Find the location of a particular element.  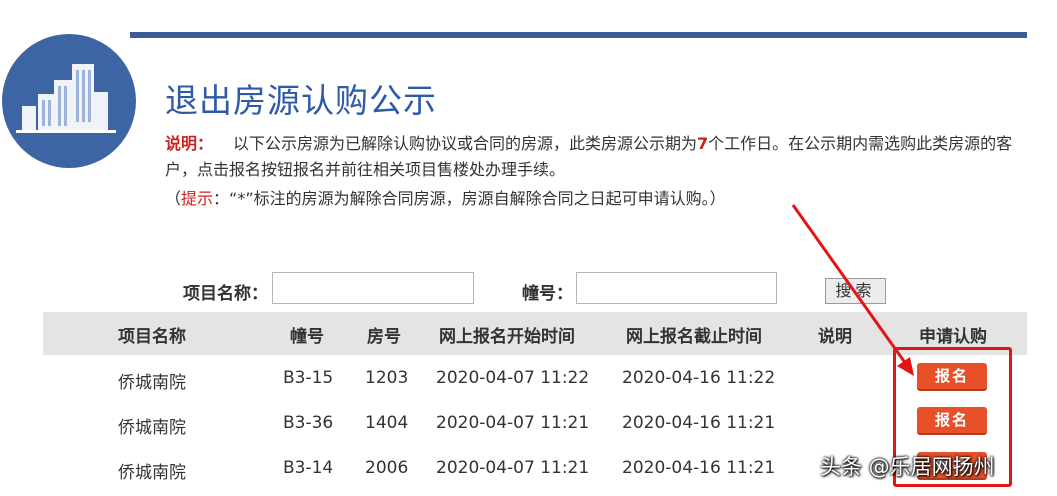

tip-text: ：“*”标注的房源为解除合同房源，房源自解除合同之日起可申请认购。） is located at coordinates (469, 198).